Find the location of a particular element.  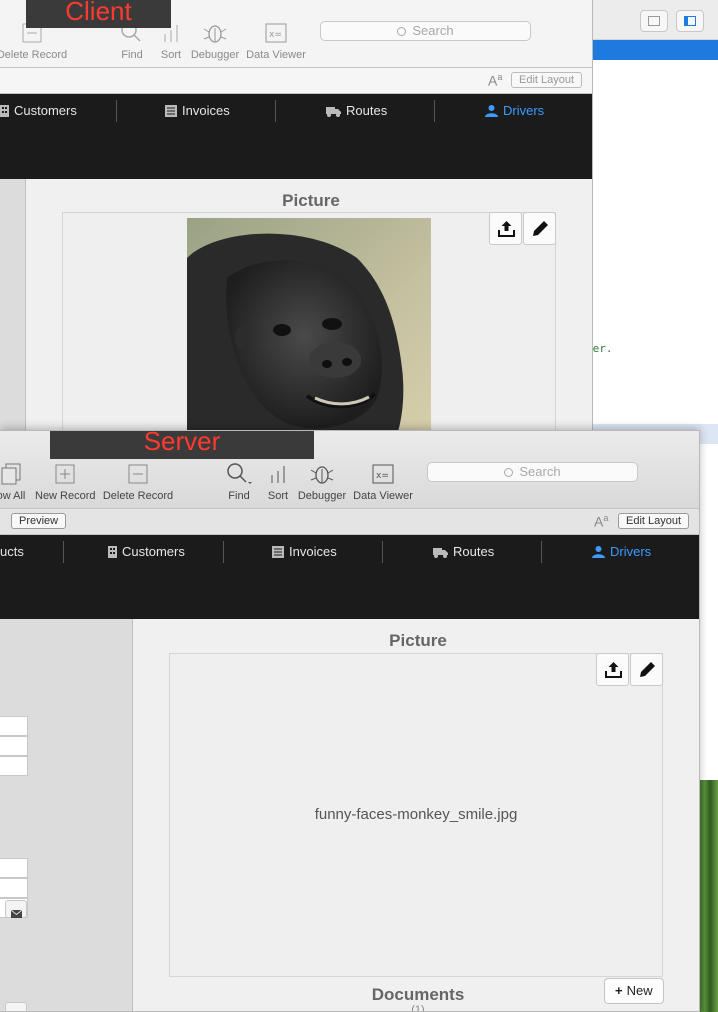

data-viewer-icon: x= is located at coordinates (276, 33).